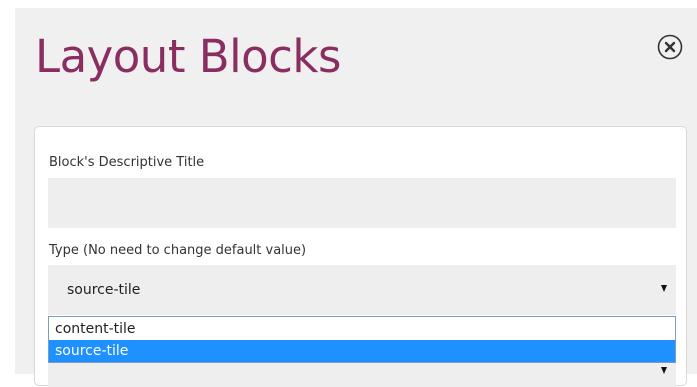  I want to click on page-title: Layout Blocks, so click(188, 56).